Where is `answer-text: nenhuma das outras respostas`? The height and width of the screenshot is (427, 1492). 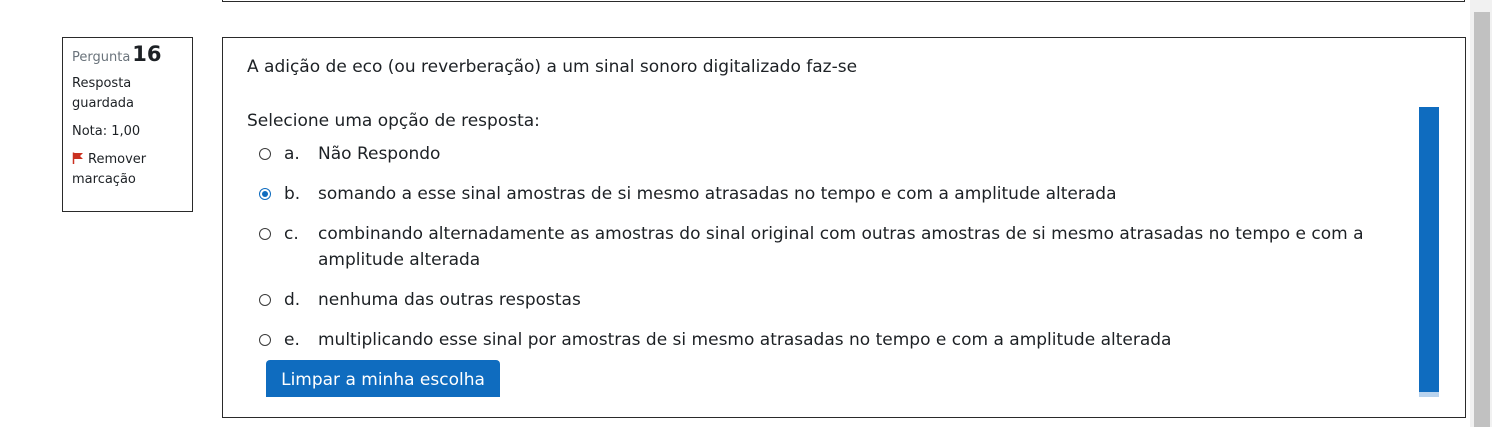
answer-text: nenhuma das outras respostas is located at coordinates (858, 300).